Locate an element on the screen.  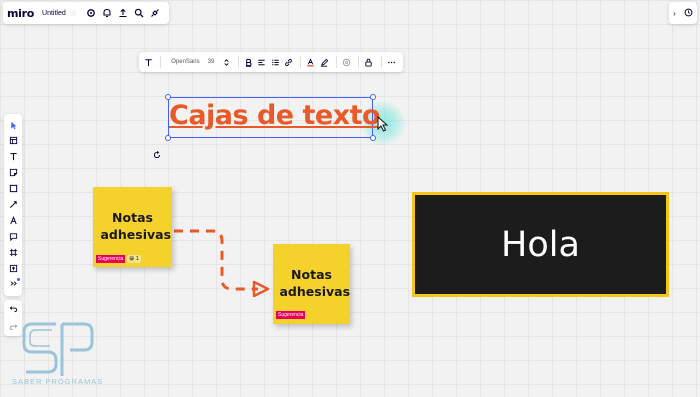
sticky-note: Notas adhesivas Sugerencia is located at coordinates (311, 284).